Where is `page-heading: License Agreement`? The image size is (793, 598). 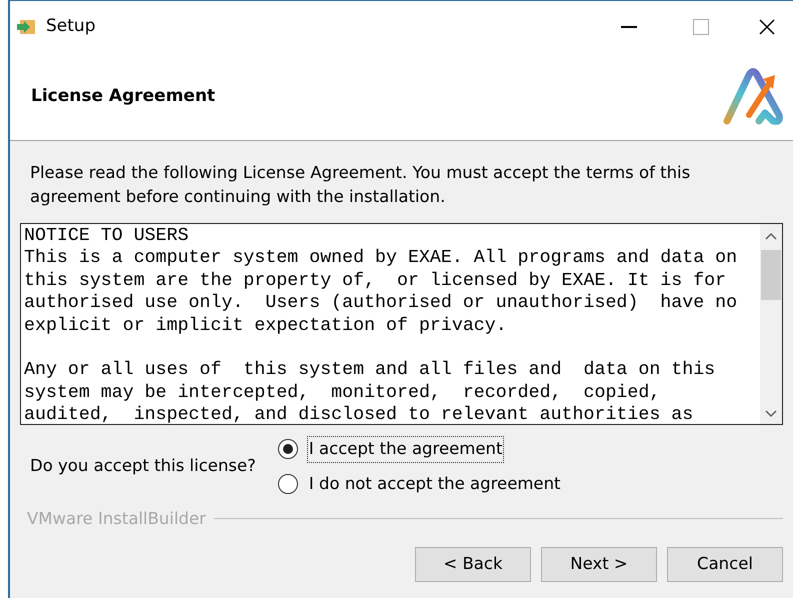 page-heading: License Agreement is located at coordinates (123, 96).